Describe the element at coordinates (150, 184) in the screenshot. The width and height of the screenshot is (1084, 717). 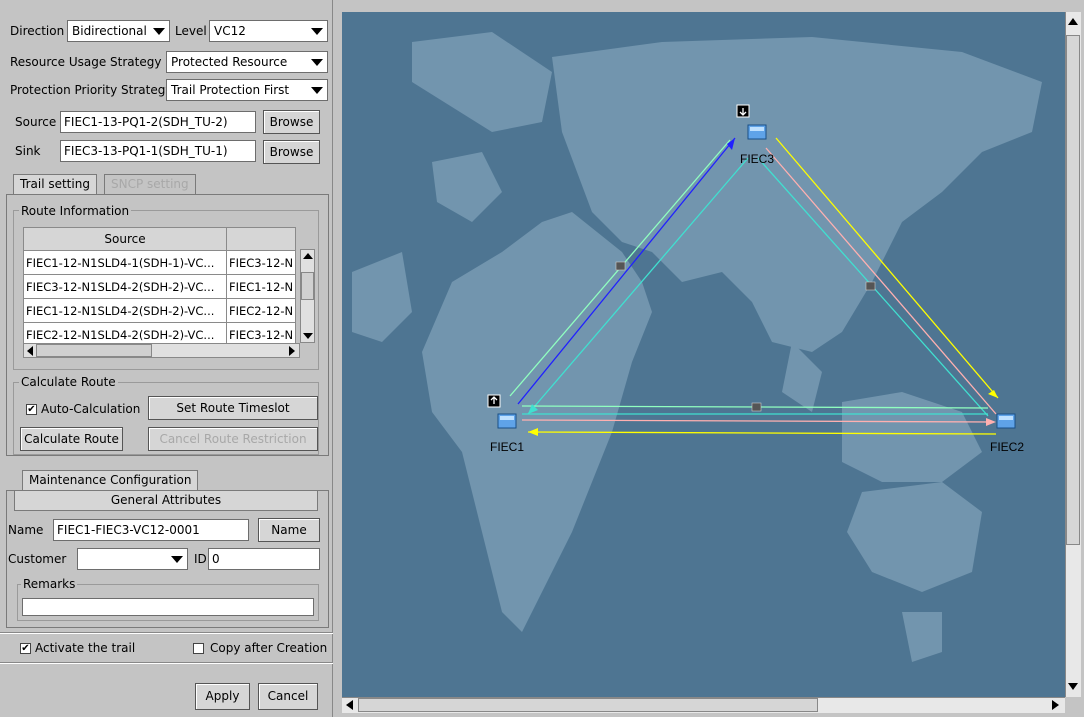
I see `tab-sncp-setting: SNCP setting` at that location.